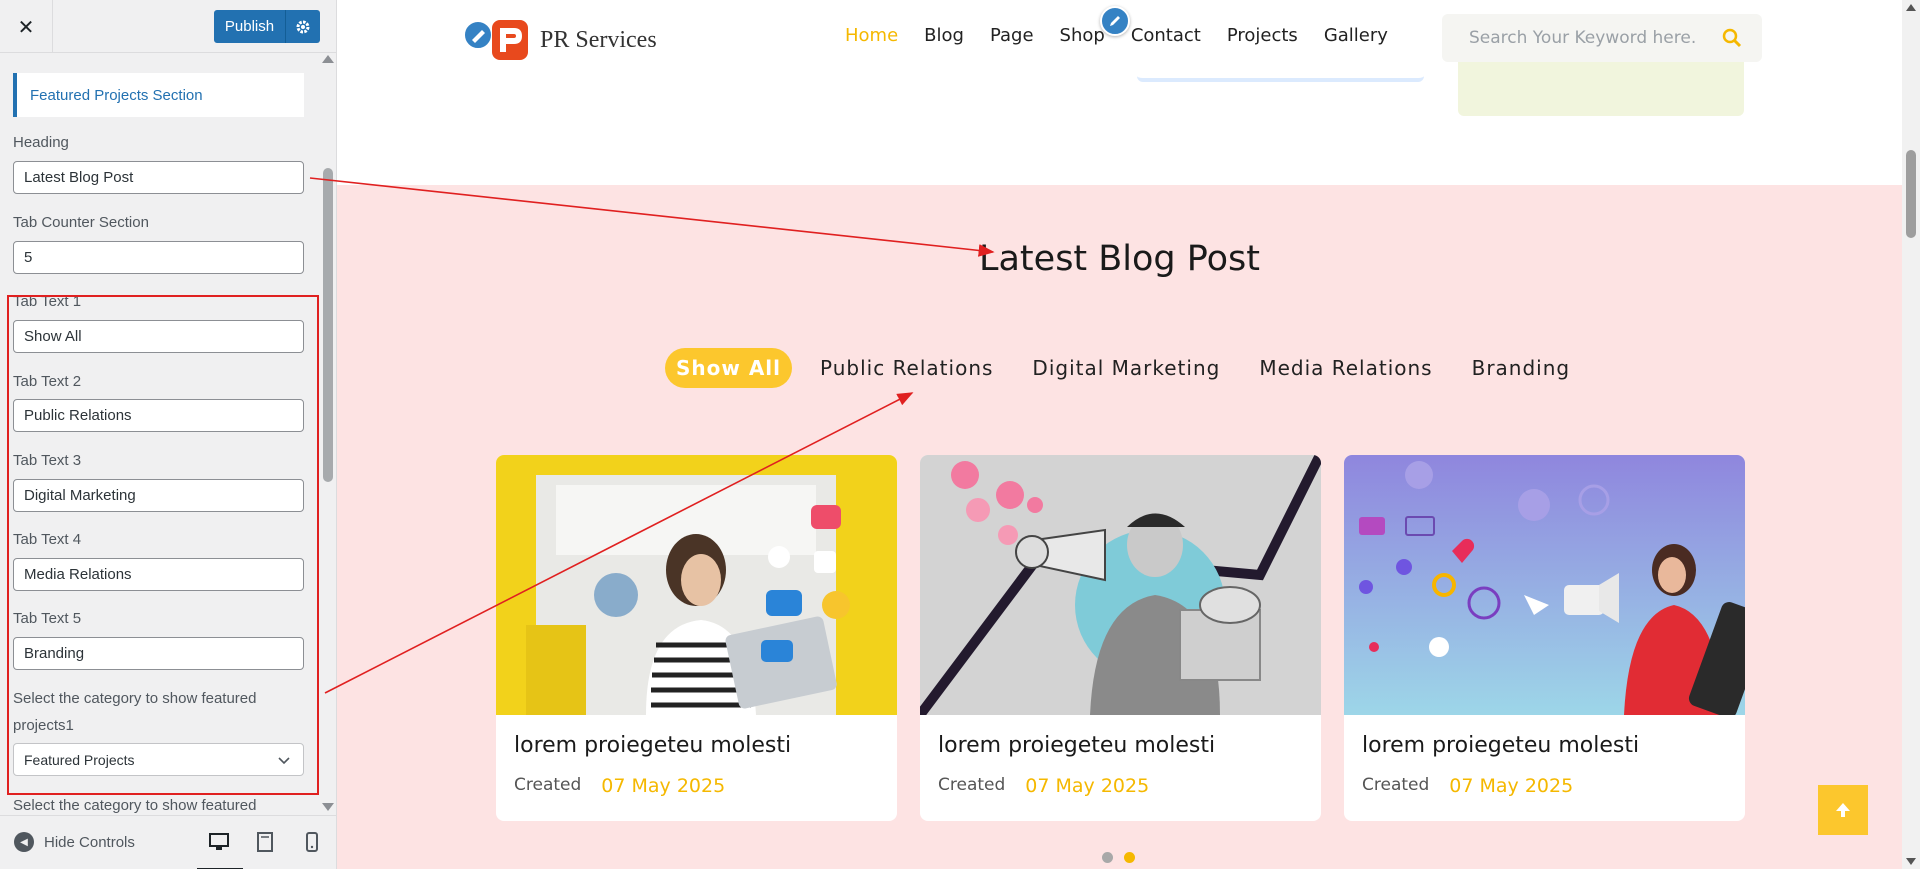  Describe the element at coordinates (1082, 35) in the screenshot. I see `nav-item-shop: Shop` at that location.